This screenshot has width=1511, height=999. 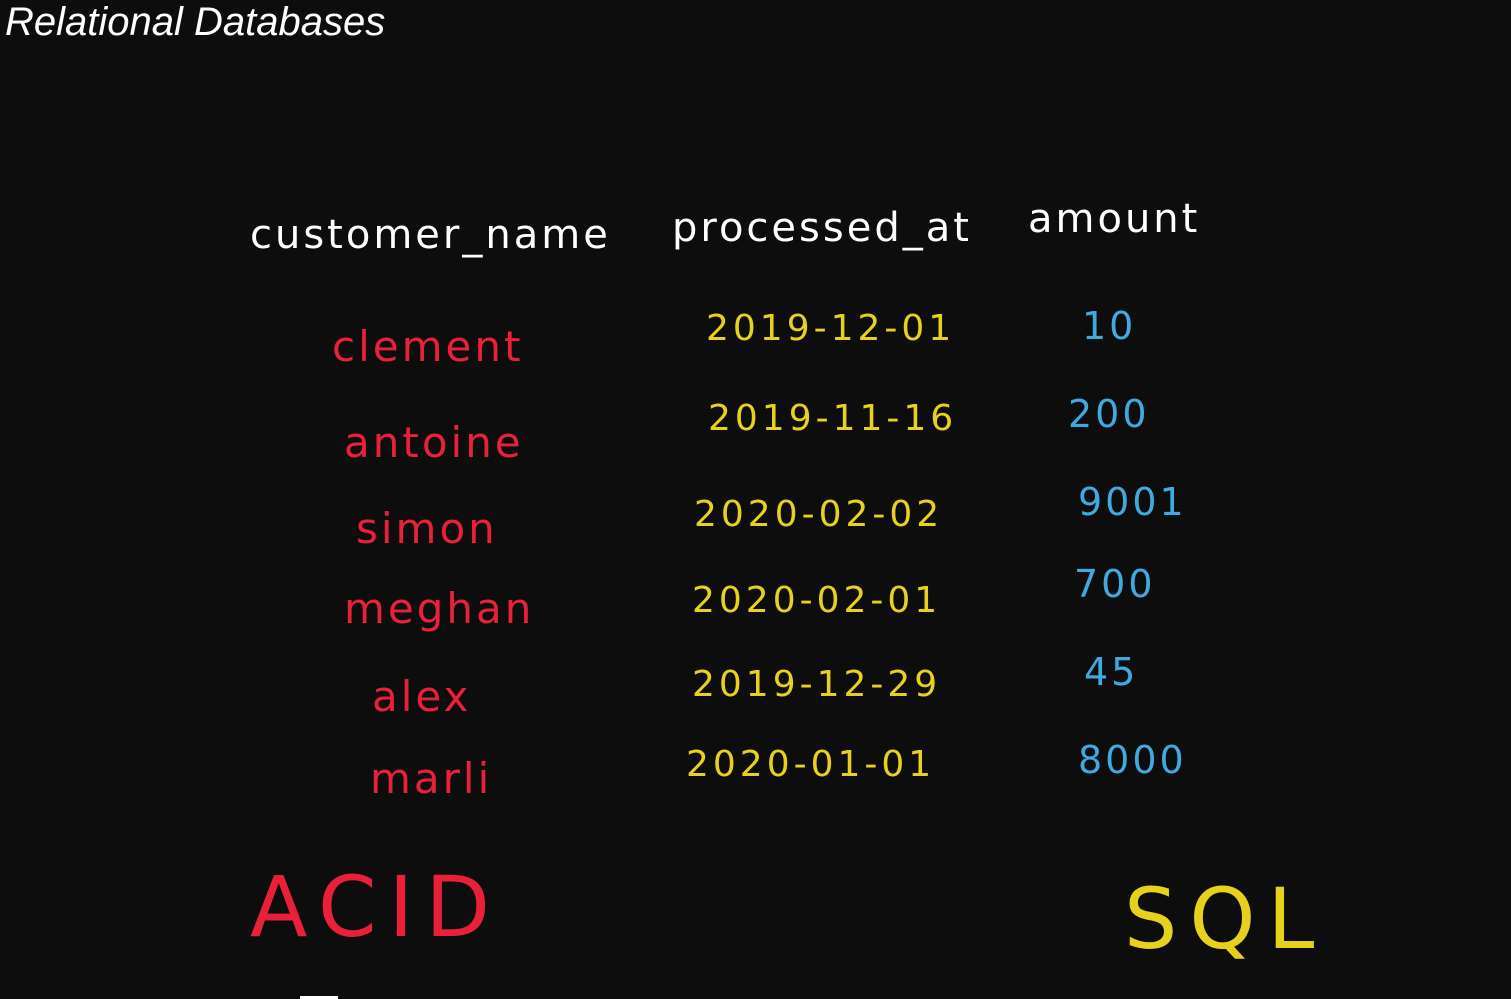 What do you see at coordinates (430, 235) in the screenshot?
I see `column-header-customer-name: customer_name` at bounding box center [430, 235].